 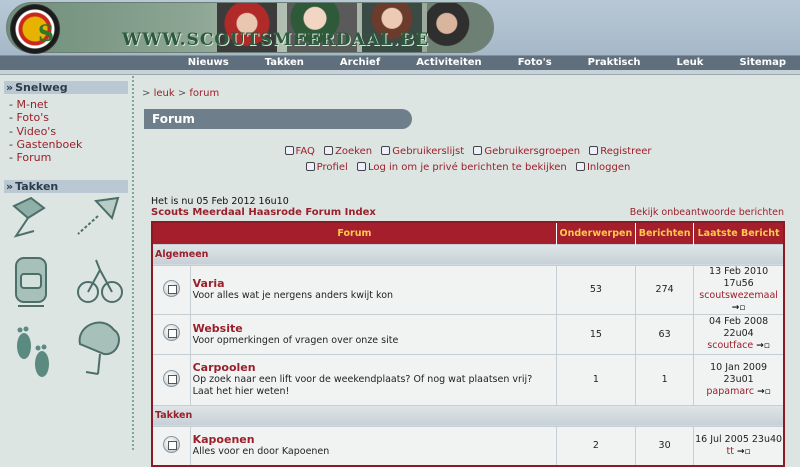 I want to click on category-name: Algemeen, so click(x=468, y=254).